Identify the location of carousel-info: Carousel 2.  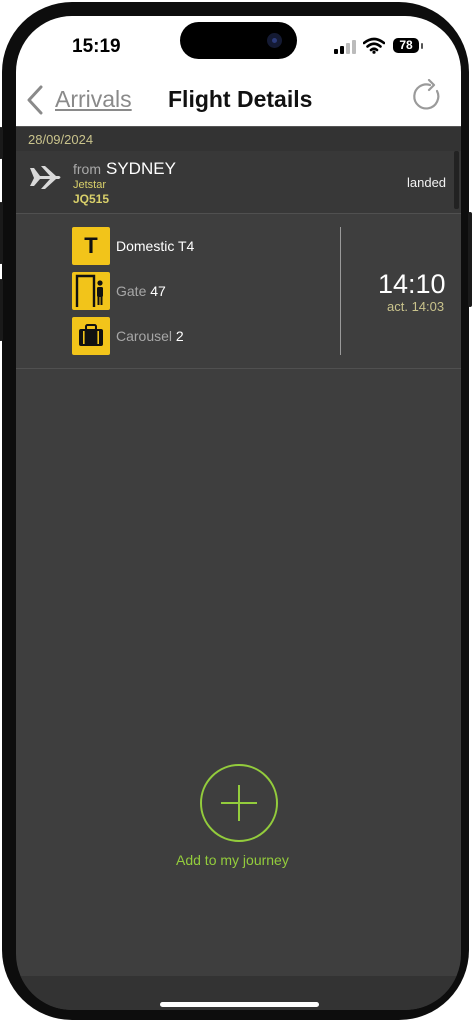
(150, 336).